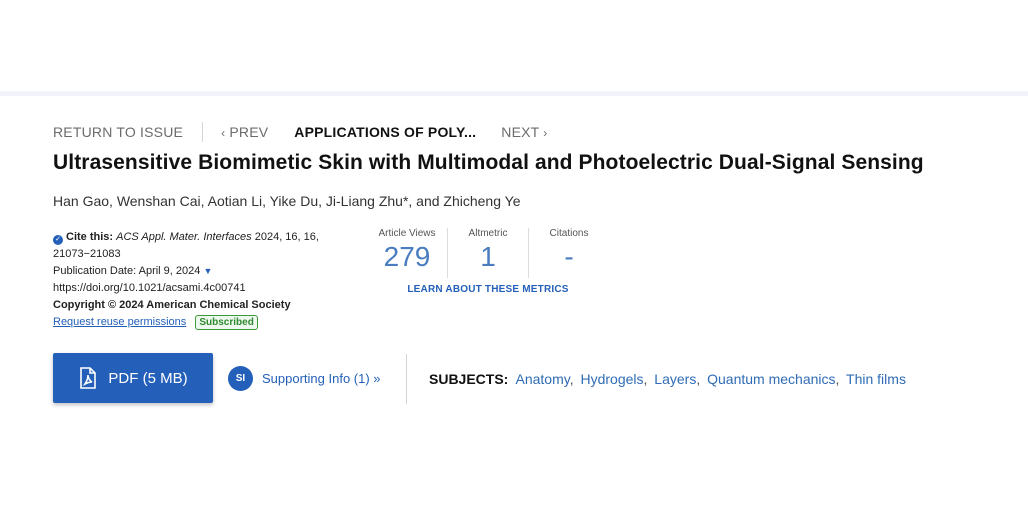  I want to click on pdf-button-label: PDF (5 MB), so click(148, 378).